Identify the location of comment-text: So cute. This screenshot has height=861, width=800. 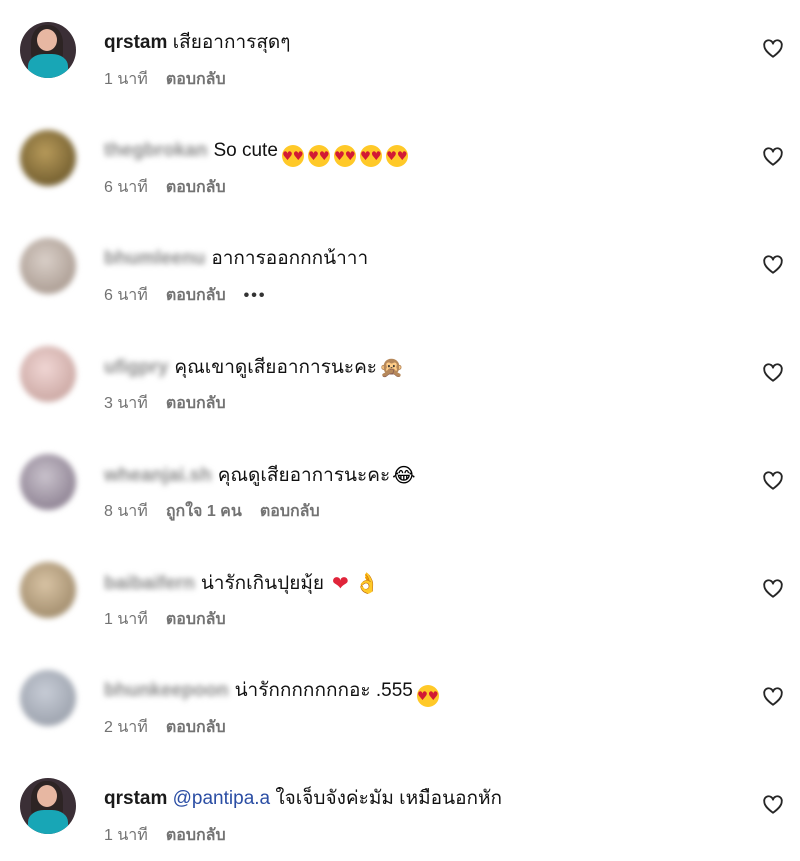
(245, 150).